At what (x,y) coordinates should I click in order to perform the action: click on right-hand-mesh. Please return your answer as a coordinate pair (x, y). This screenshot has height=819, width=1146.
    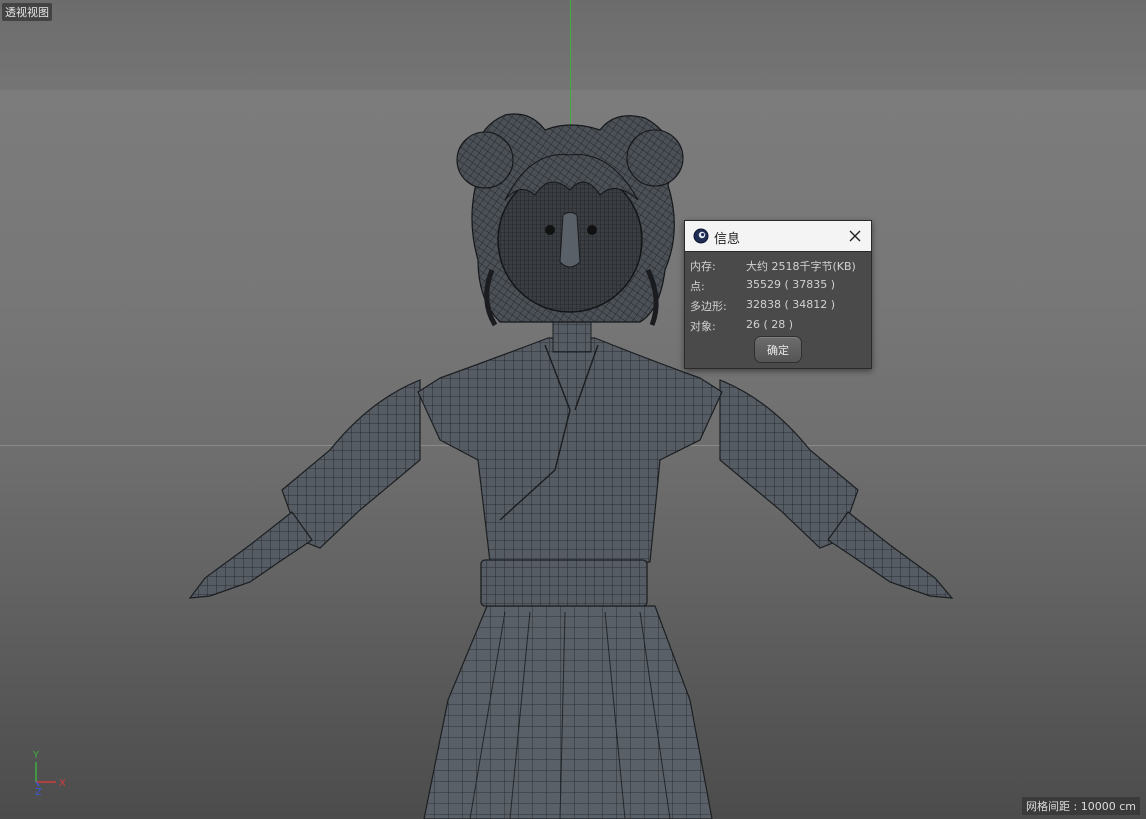
    Looking at the image, I should click on (890, 555).